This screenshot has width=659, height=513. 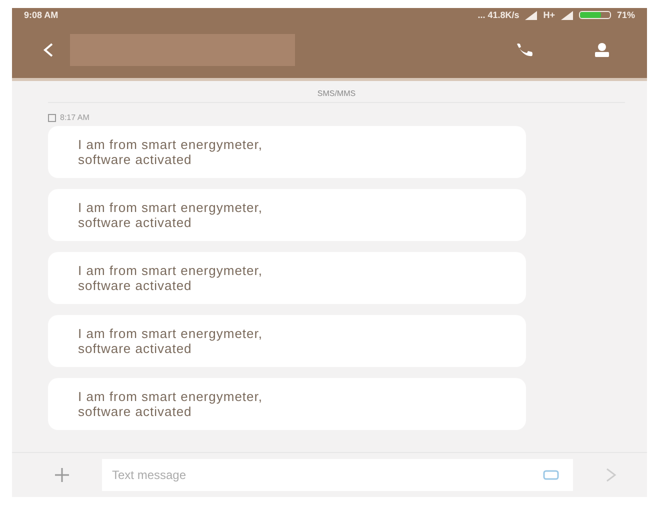 I want to click on person-icon, so click(x=602, y=50).